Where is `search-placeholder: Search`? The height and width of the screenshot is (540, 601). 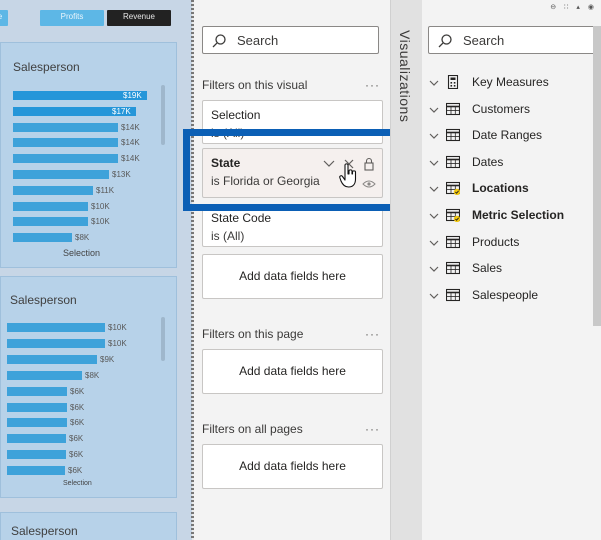
search-placeholder: Search is located at coordinates (484, 40).